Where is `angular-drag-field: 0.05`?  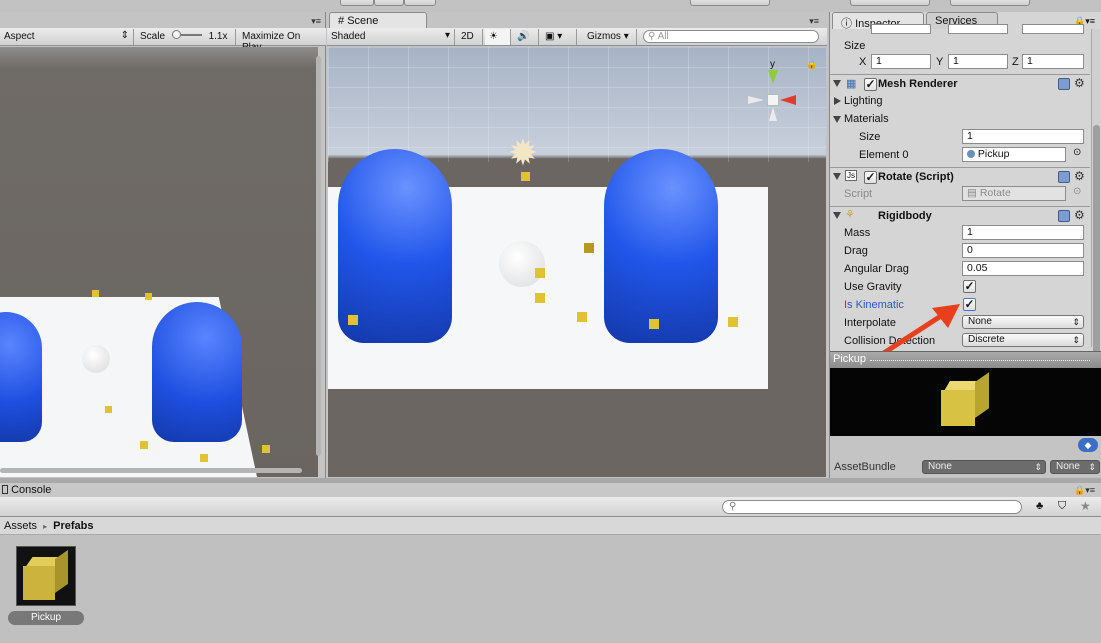 angular-drag-field: 0.05 is located at coordinates (1023, 268).